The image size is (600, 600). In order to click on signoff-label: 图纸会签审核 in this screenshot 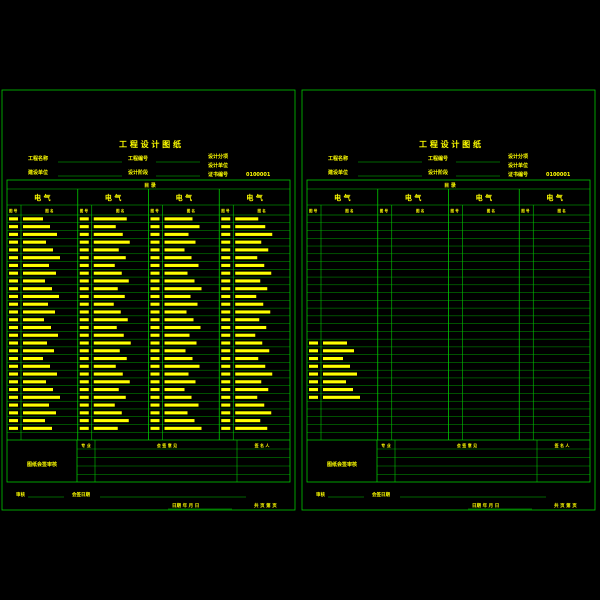, I will do `click(42, 464)`.